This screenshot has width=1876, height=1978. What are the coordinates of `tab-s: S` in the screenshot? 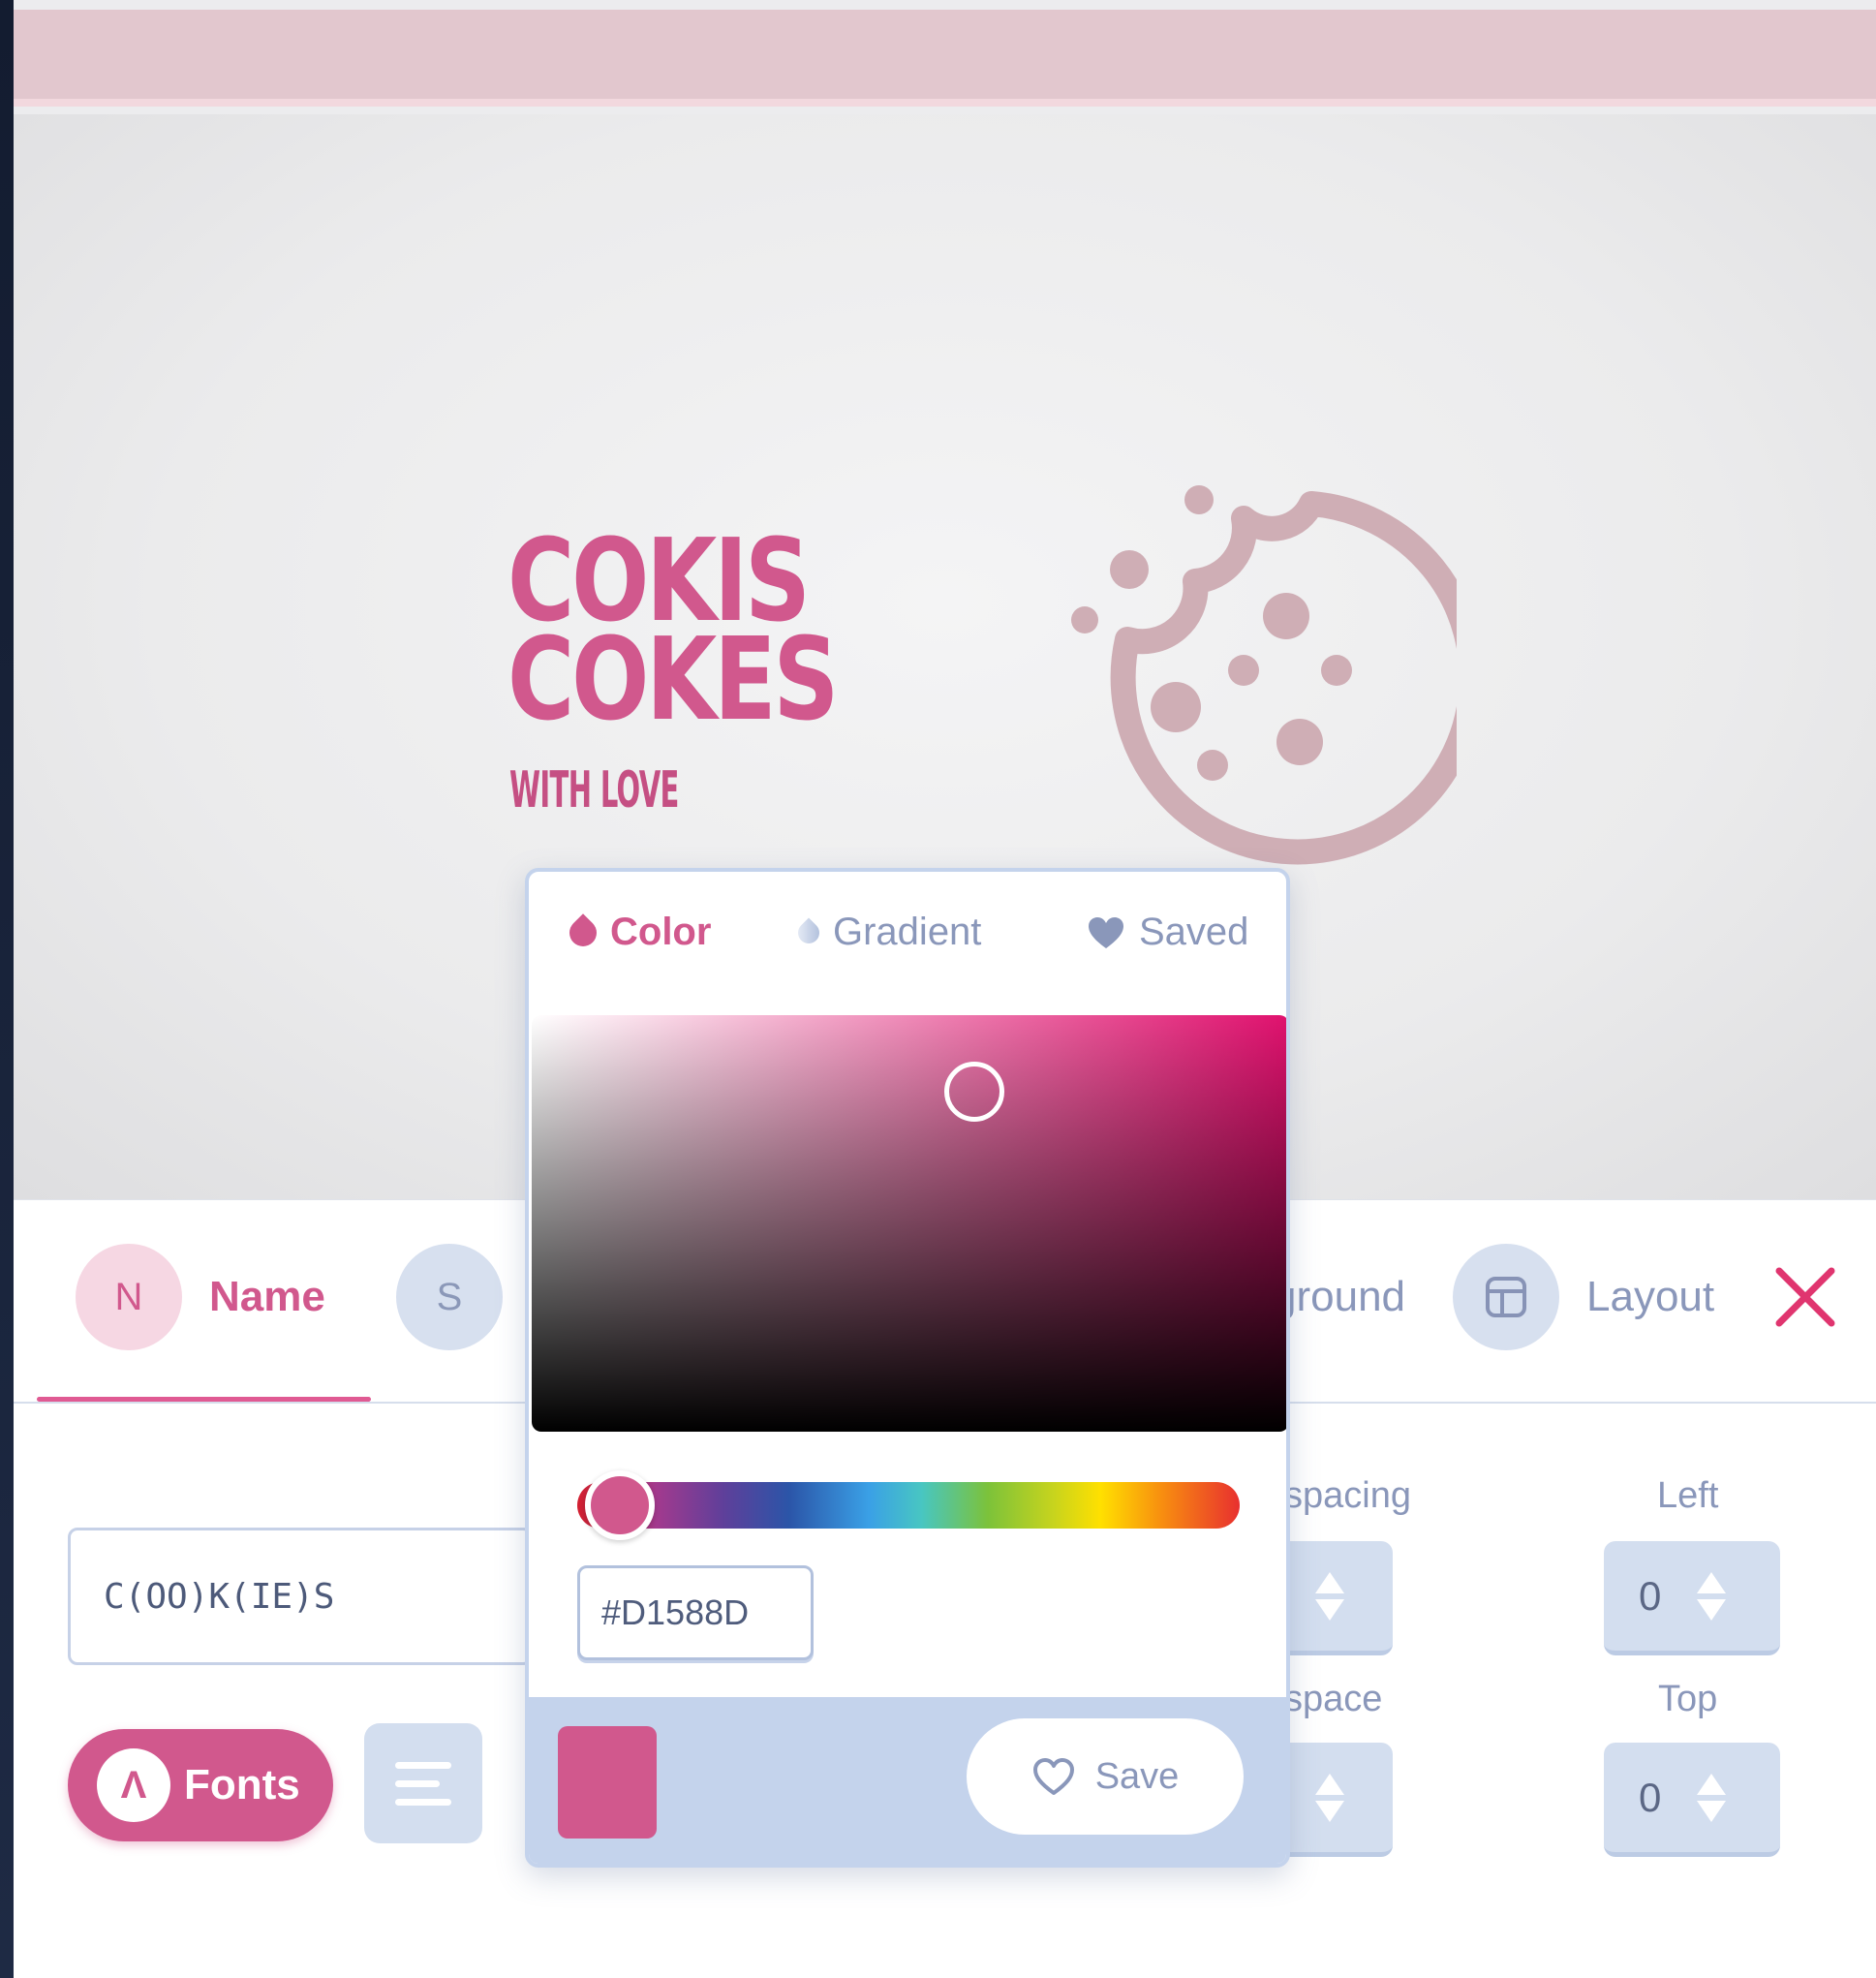 It's located at (449, 1297).